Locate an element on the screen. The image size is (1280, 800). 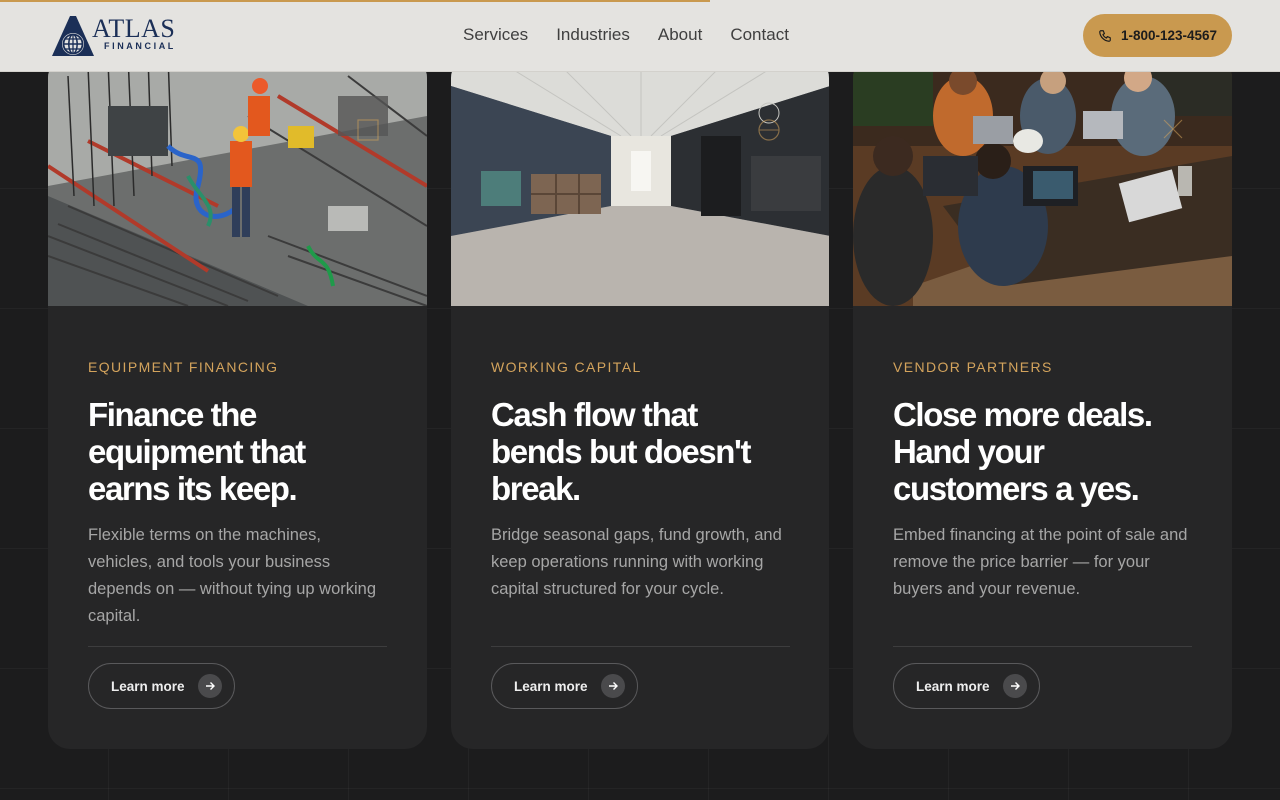
card-title: Cash flow that bends but doesn't break. is located at coordinates (621, 451).